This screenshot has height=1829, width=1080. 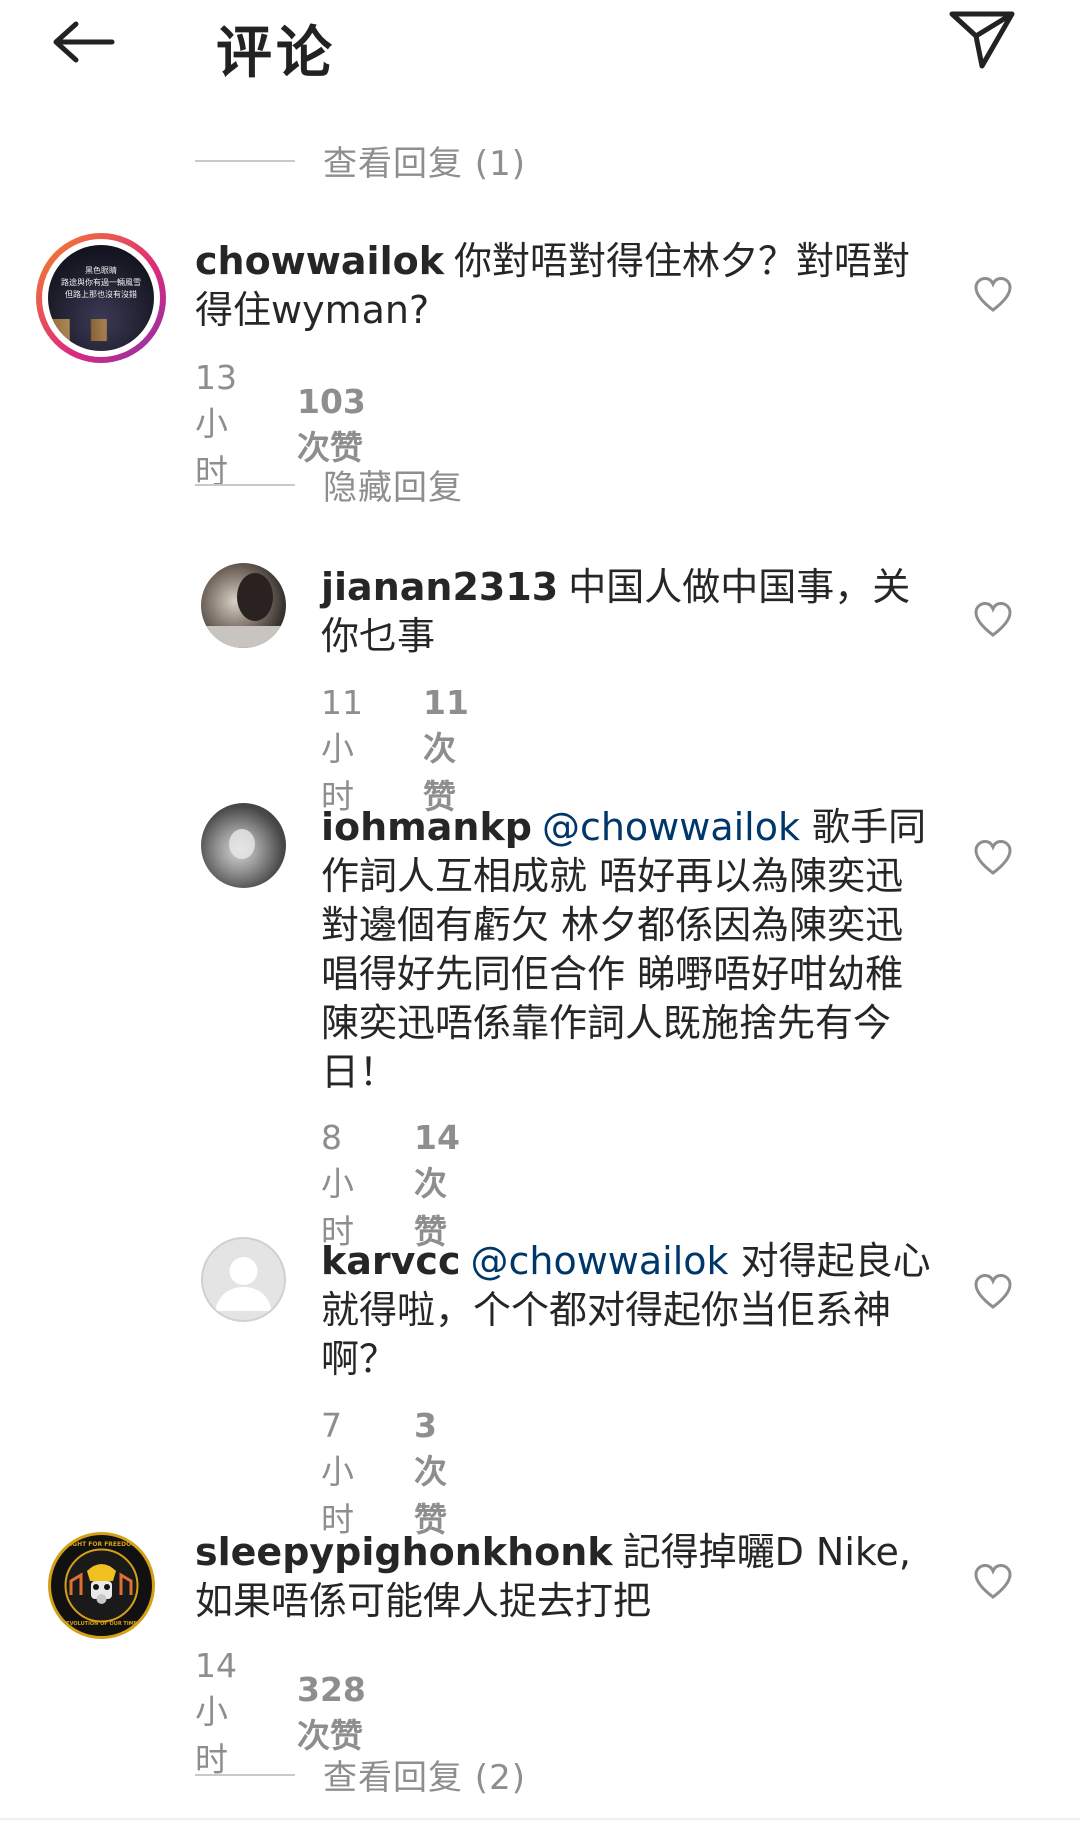 What do you see at coordinates (565, 286) in the screenshot?
I see `comment-body: chowwailok 你對唔對得住林夕？對唔對得住wyman?` at bounding box center [565, 286].